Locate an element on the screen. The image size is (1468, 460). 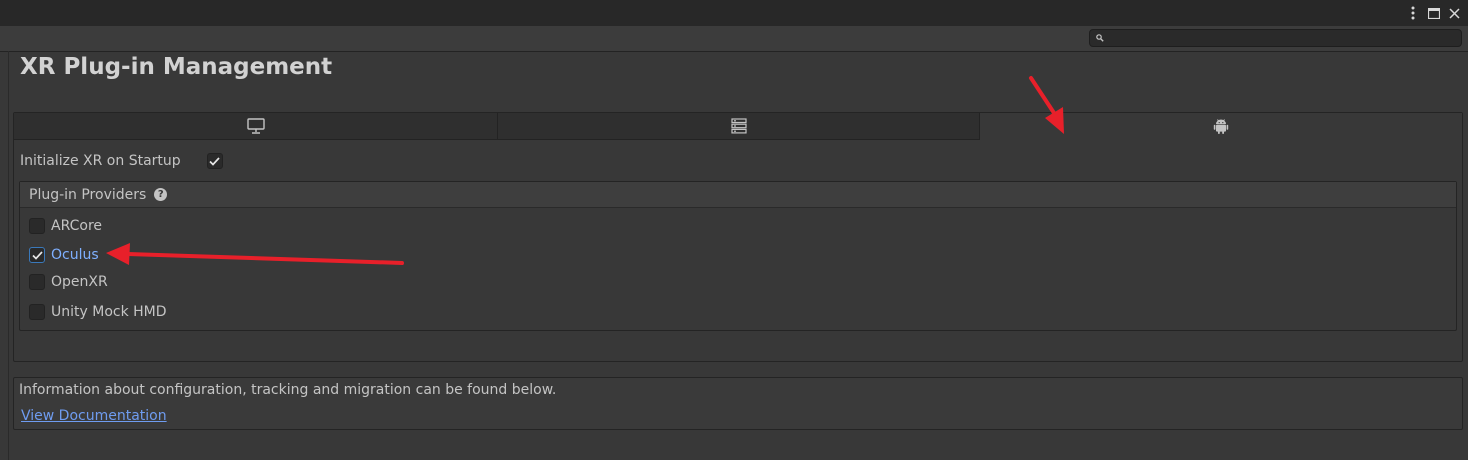
maximize-icon is located at coordinates (1434, 13).